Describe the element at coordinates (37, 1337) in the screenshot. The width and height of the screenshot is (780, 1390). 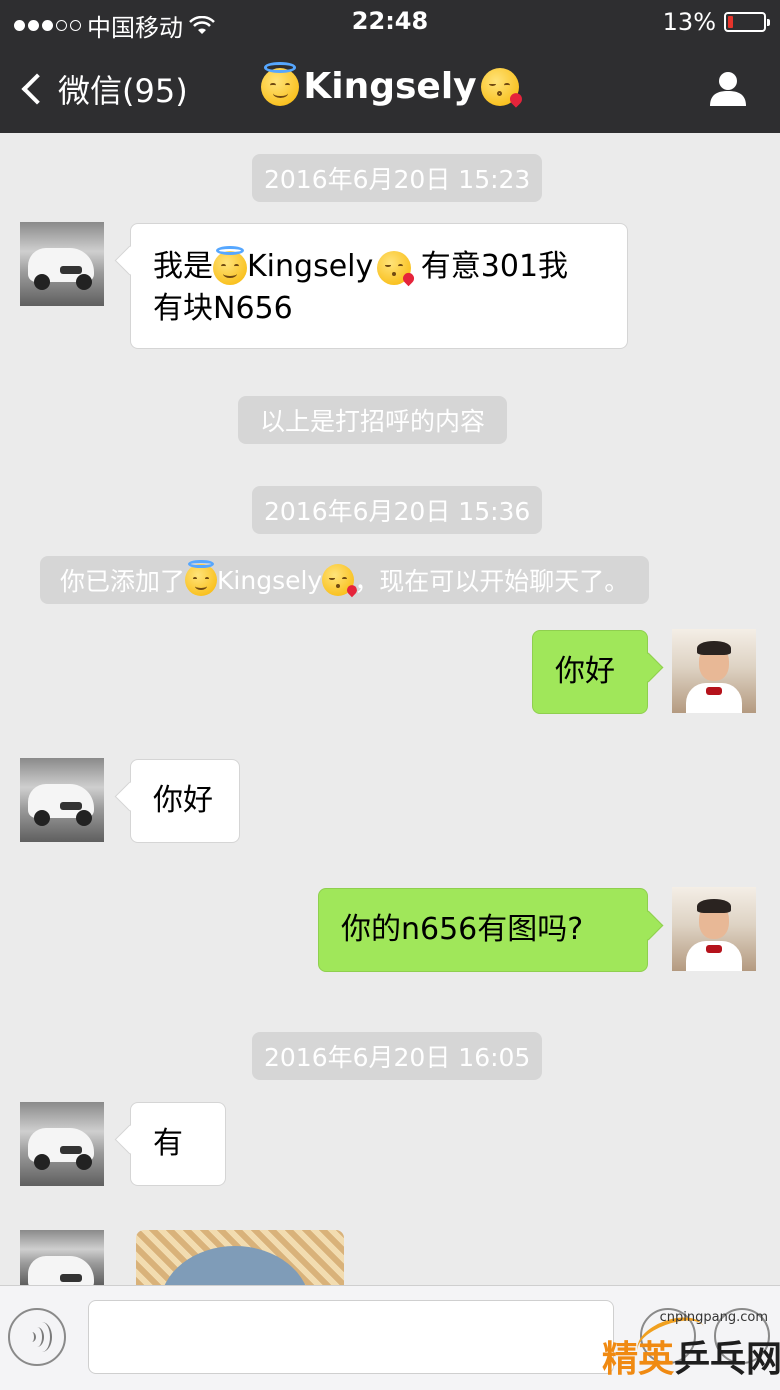
I see `voice-icon` at that location.